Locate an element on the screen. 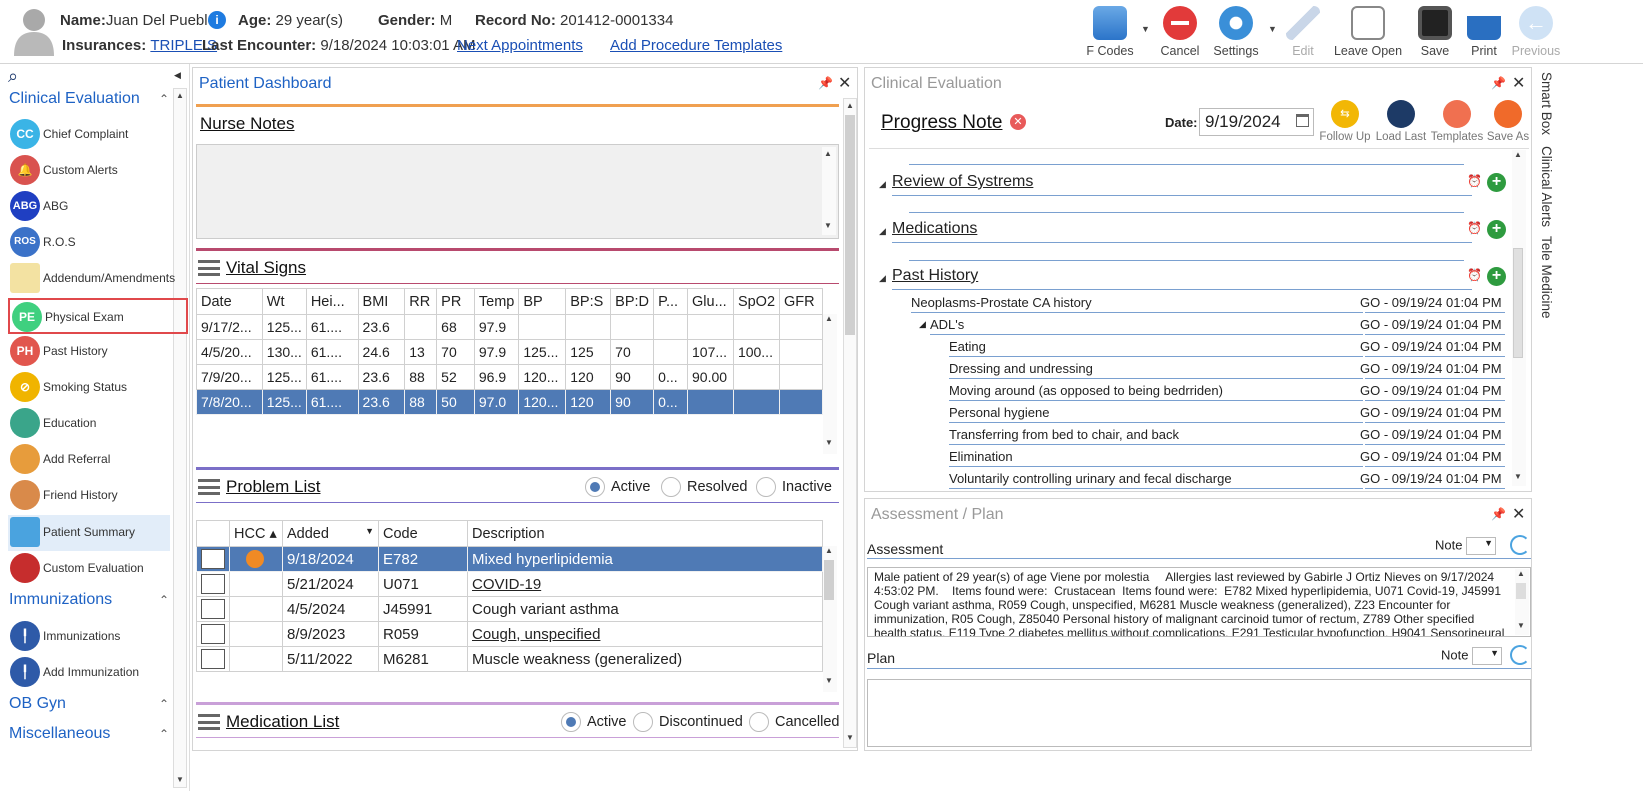 Image resolution: width=1643 pixels, height=791 pixels. next-appointments-link: Next Appointments is located at coordinates (520, 45).